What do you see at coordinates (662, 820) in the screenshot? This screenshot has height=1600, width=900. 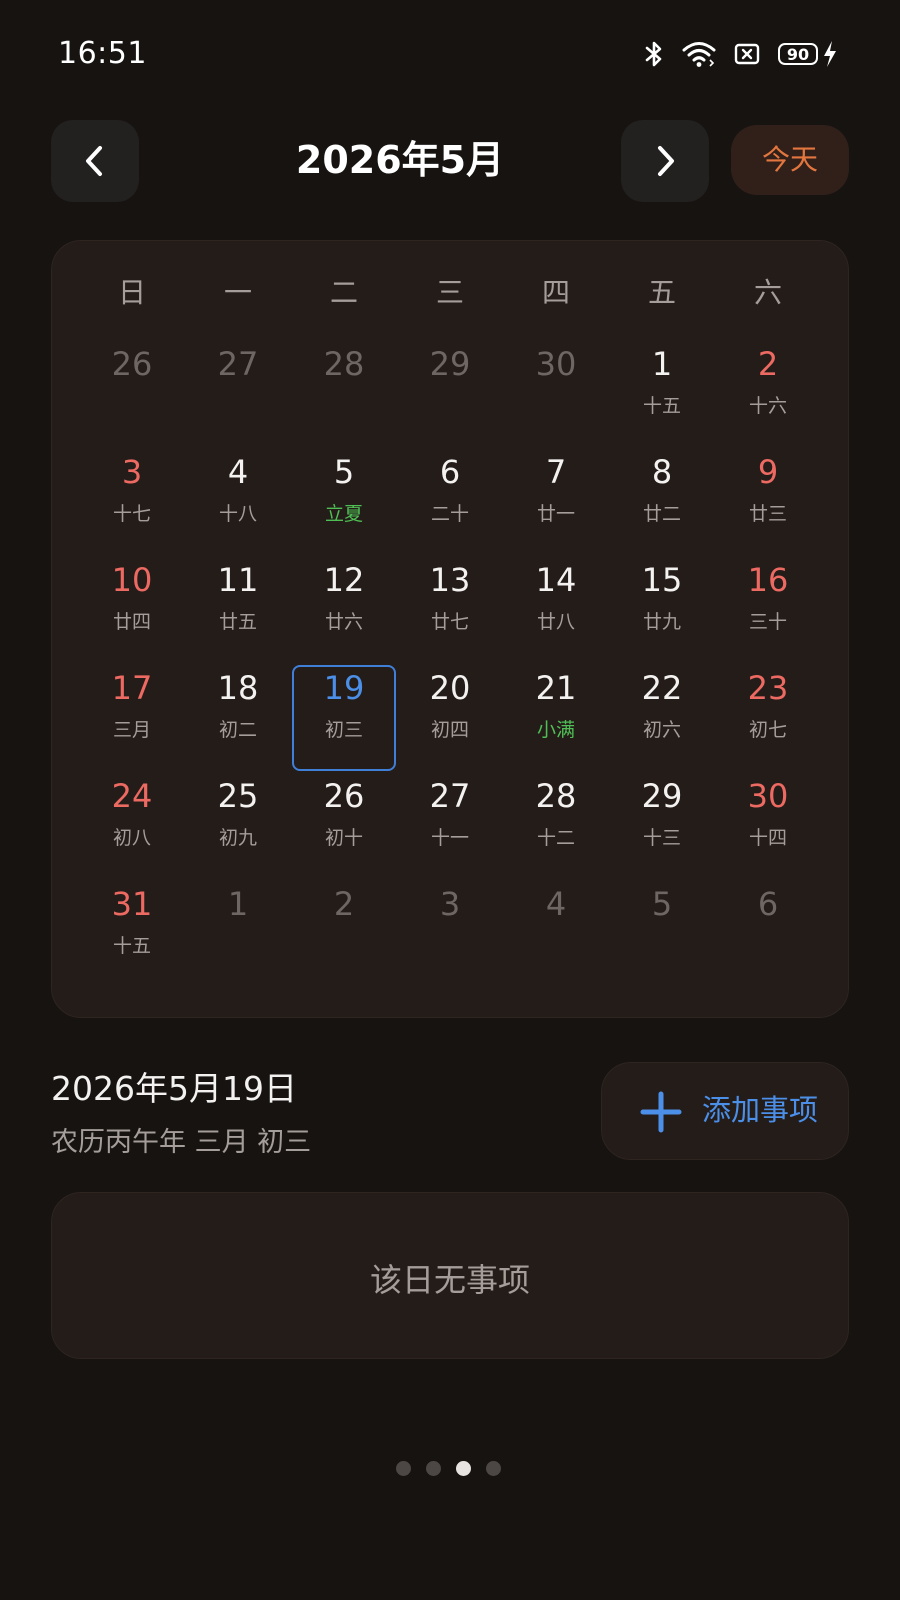 I see `calendar-day: 29 十三` at bounding box center [662, 820].